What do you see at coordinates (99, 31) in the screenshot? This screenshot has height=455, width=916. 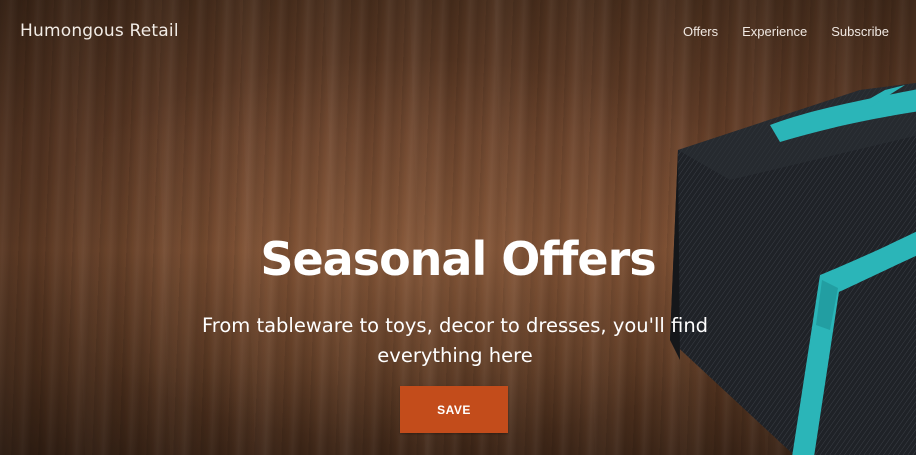 I see `brand-logo: Humongous Retail` at bounding box center [99, 31].